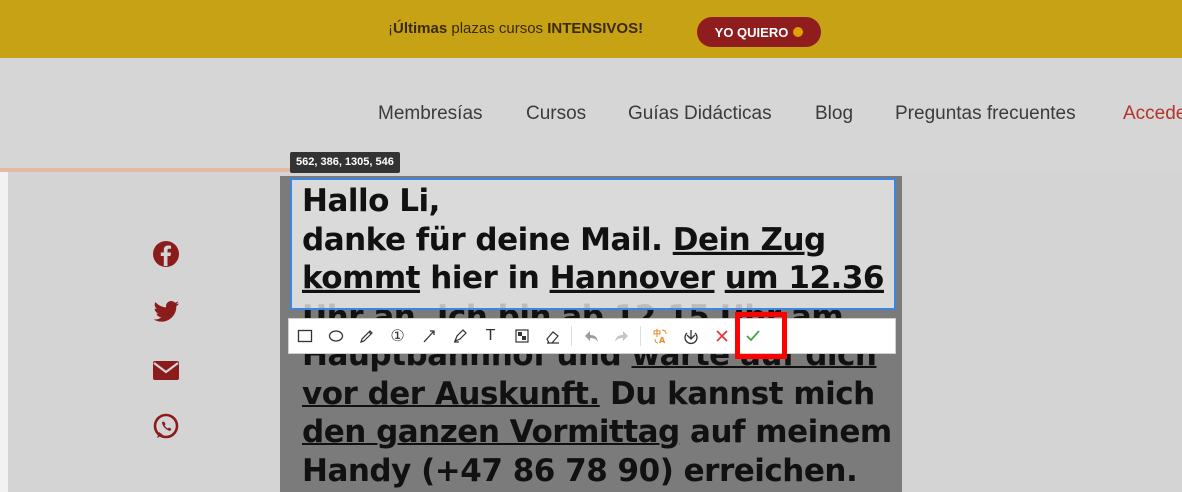 Image resolution: width=1182 pixels, height=492 pixels. What do you see at coordinates (759, 32) in the screenshot?
I see `yo-quiero-button: YO QUIERO` at bounding box center [759, 32].